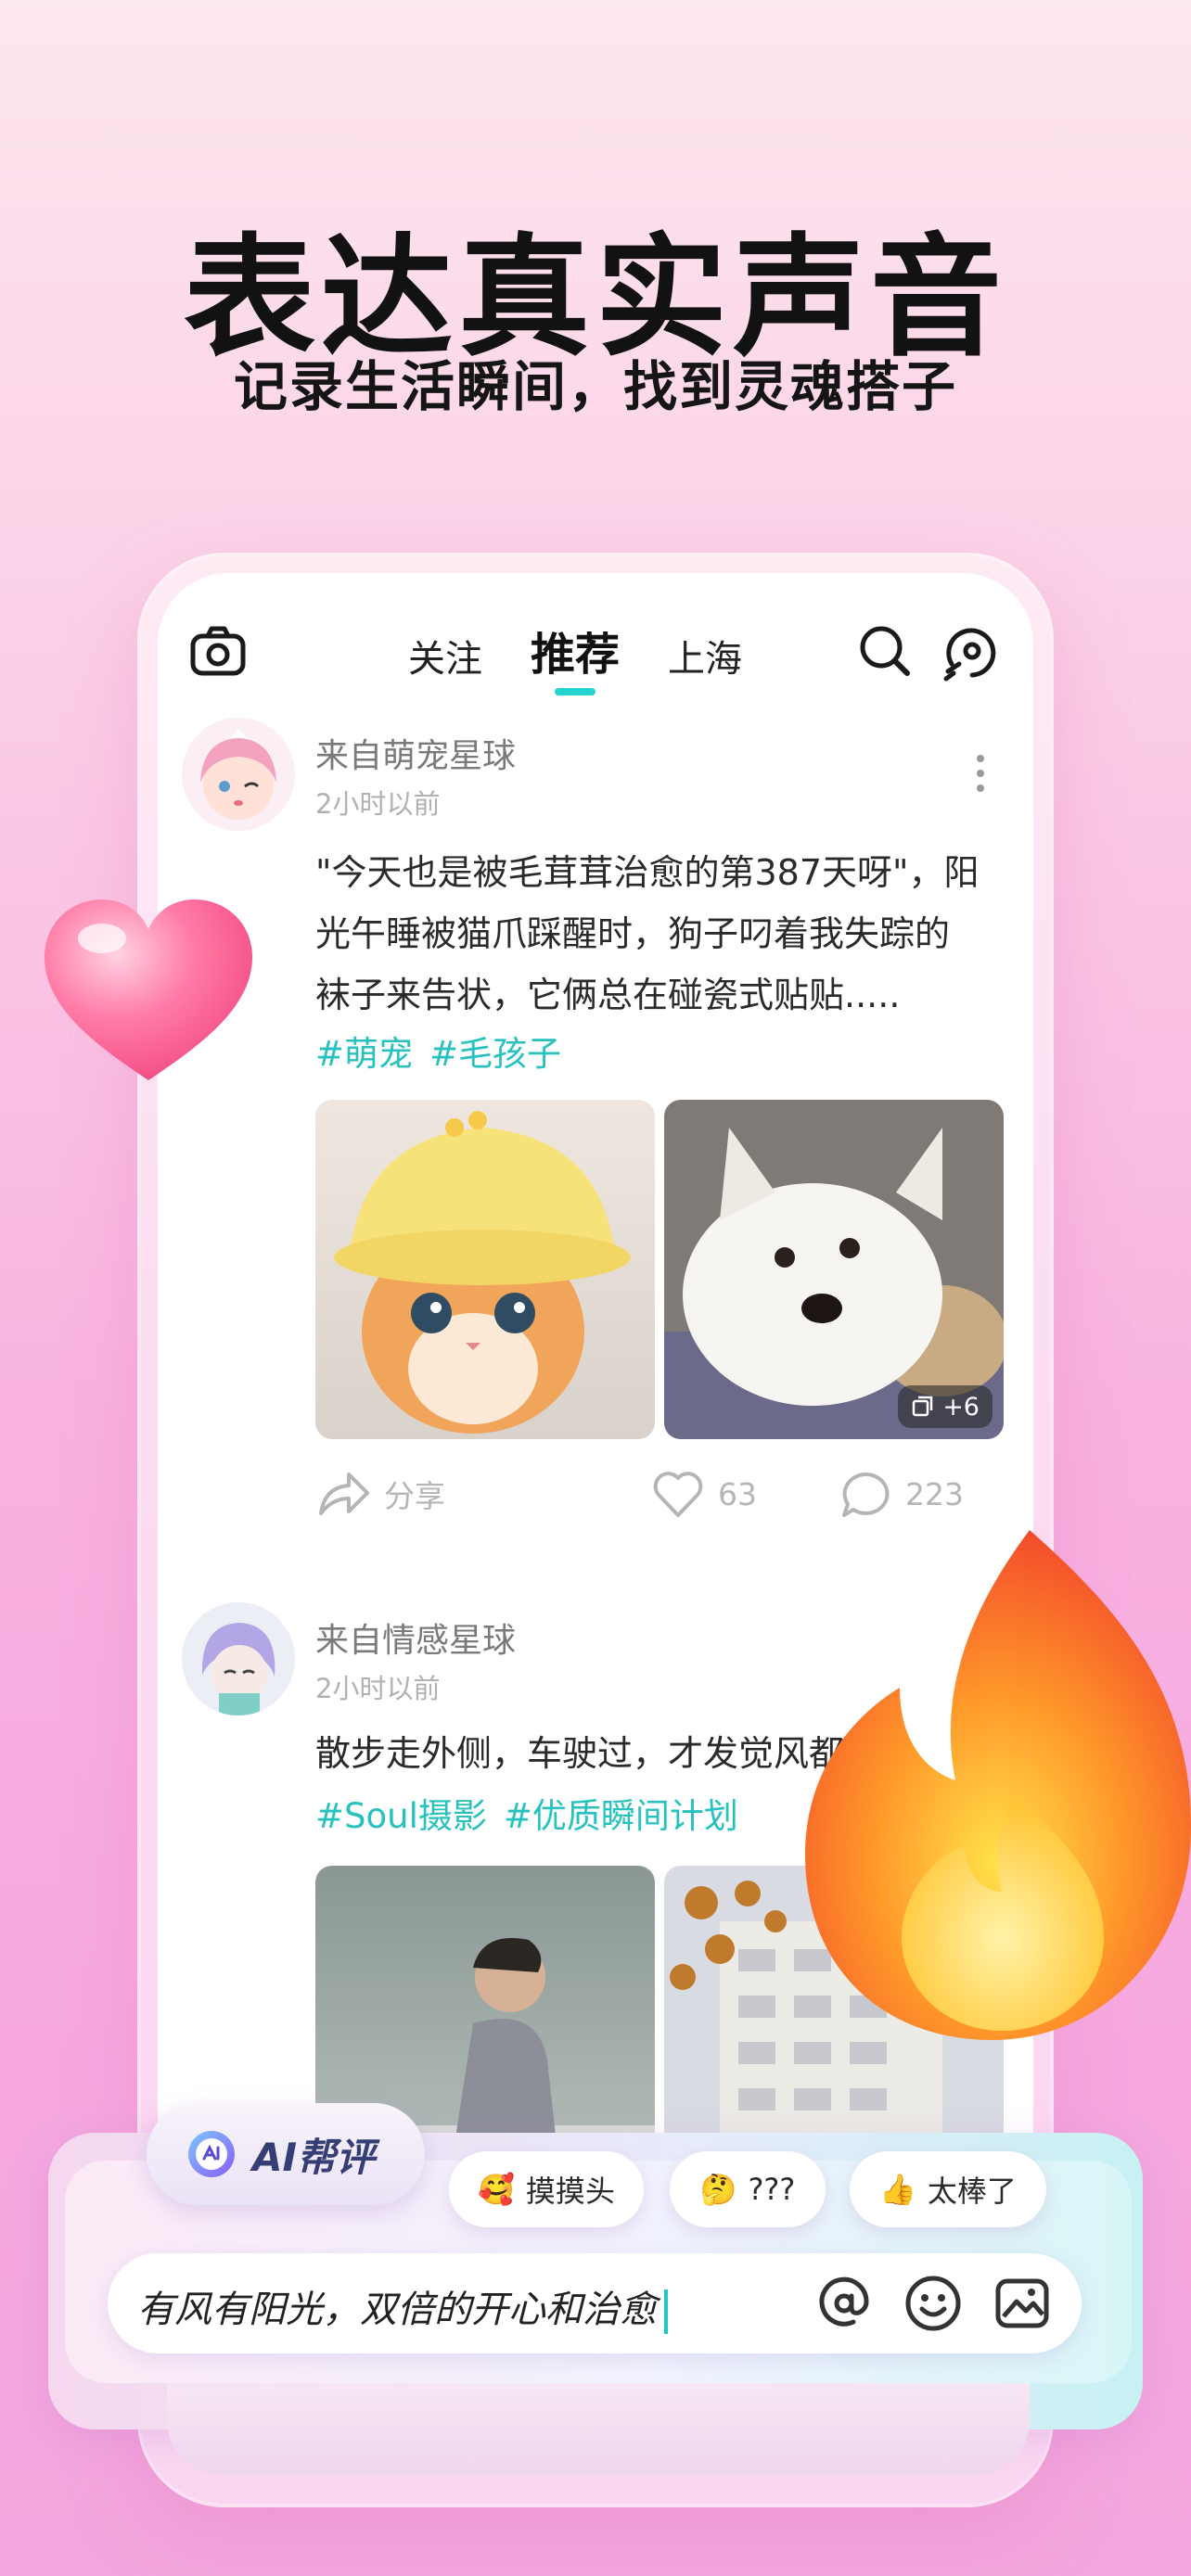 Image resolution: width=1191 pixels, height=2576 pixels. What do you see at coordinates (380, 1494) in the screenshot?
I see `share-button: 分享` at bounding box center [380, 1494].